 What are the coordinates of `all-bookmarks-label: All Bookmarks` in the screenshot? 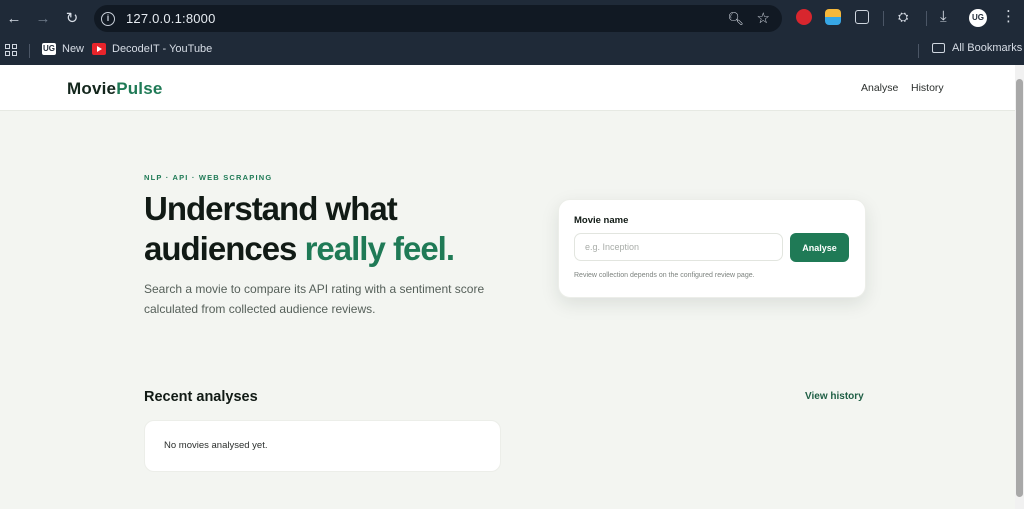 It's located at (987, 48).